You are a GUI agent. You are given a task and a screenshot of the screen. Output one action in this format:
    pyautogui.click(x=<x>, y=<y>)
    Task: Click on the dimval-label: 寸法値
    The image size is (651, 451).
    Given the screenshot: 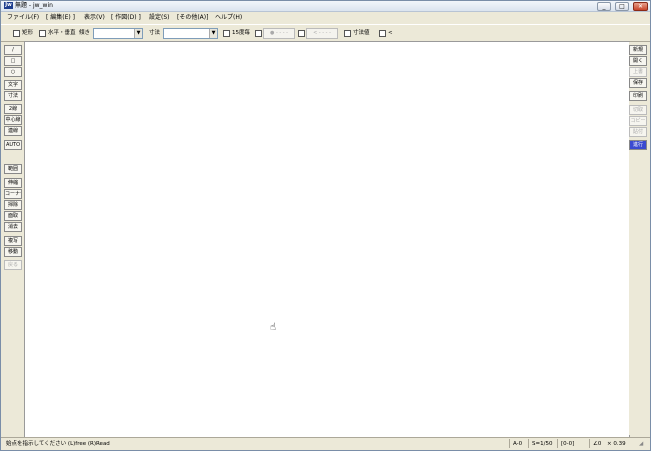 What is the action you would take?
    pyautogui.click(x=361, y=33)
    